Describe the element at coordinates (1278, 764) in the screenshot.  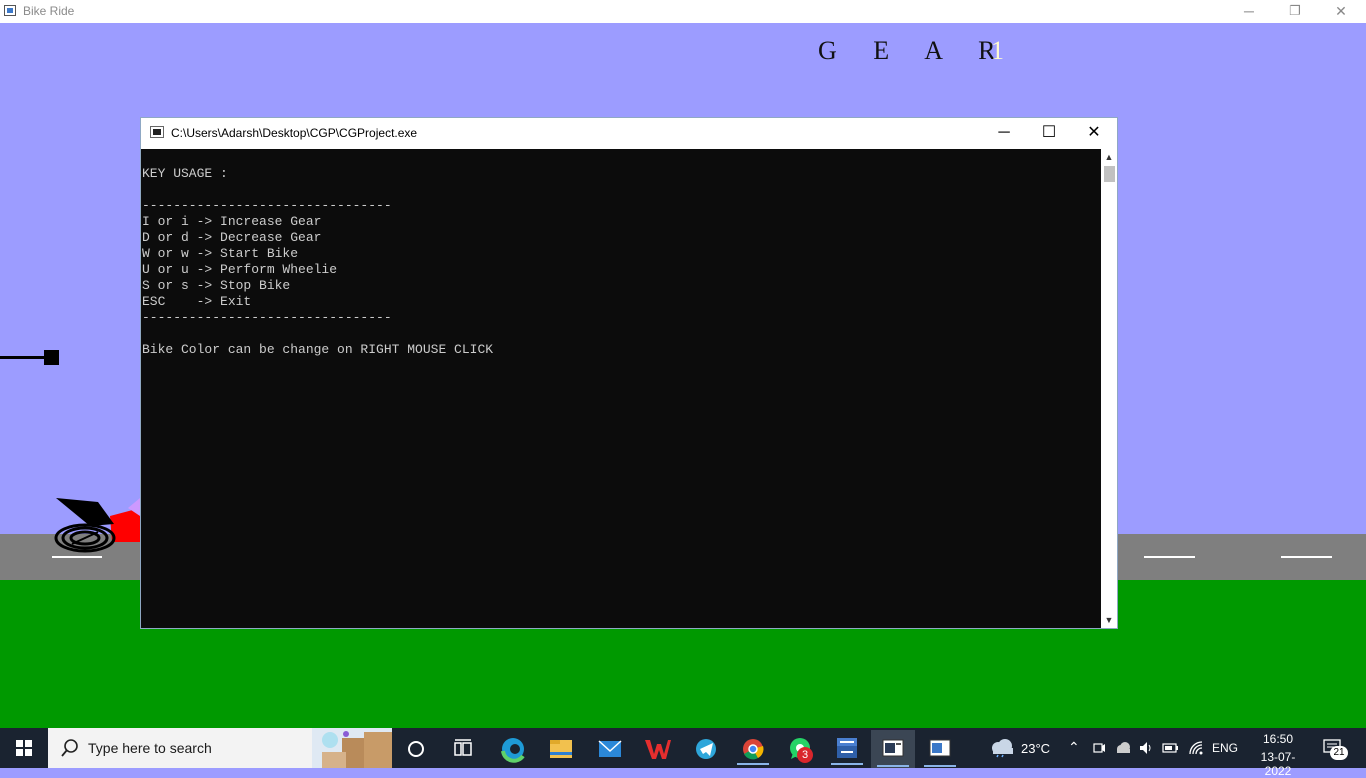
I see `clock-date: 13-07-2022` at that location.